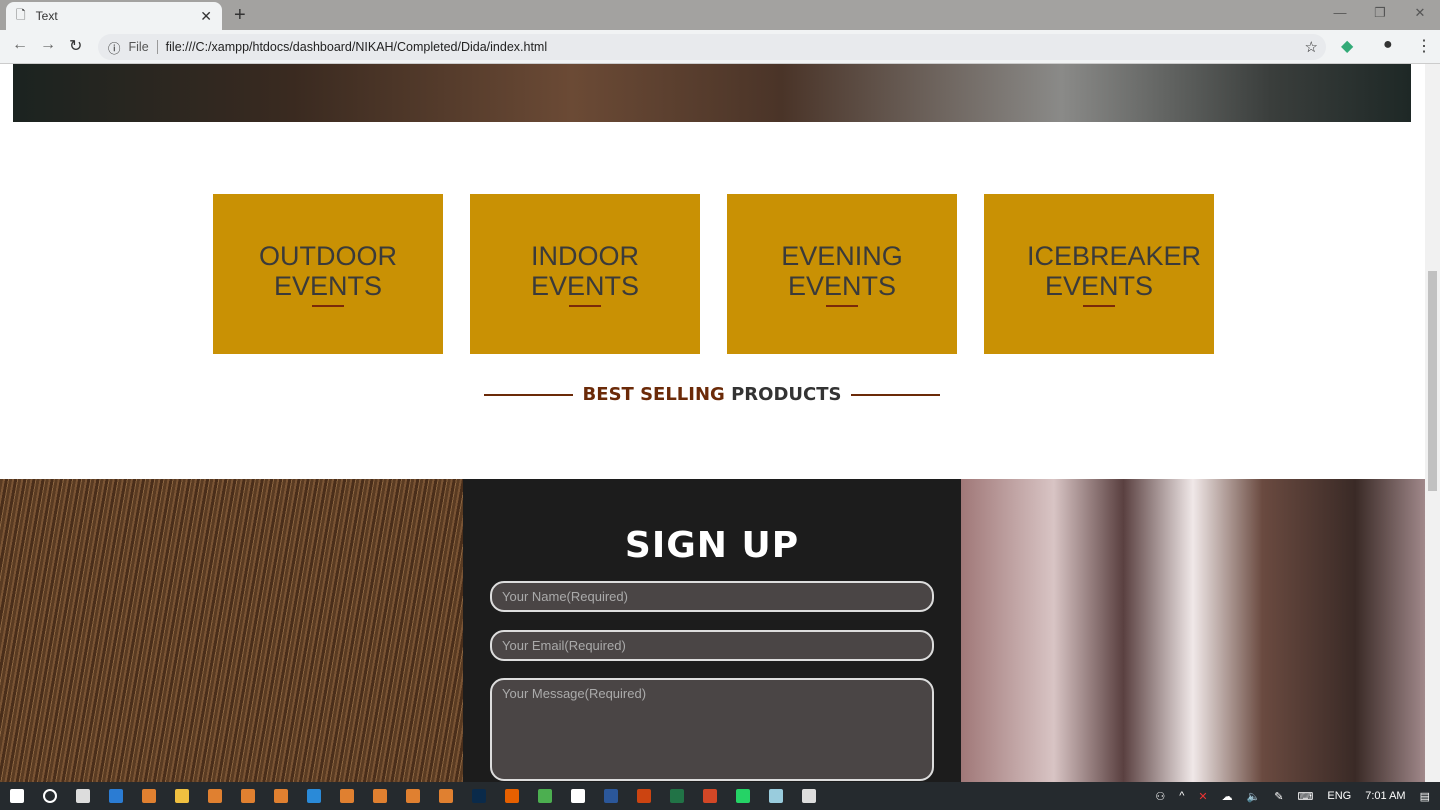 Image resolution: width=1440 pixels, height=810 pixels. I want to click on edge-taskbar-icon, so click(115, 796).